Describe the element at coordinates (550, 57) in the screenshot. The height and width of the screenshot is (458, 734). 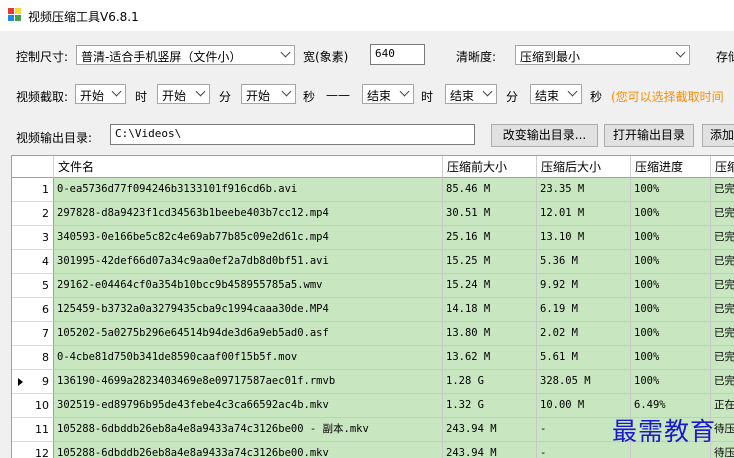
I see `clarity-select-value: 压缩到最小` at that location.